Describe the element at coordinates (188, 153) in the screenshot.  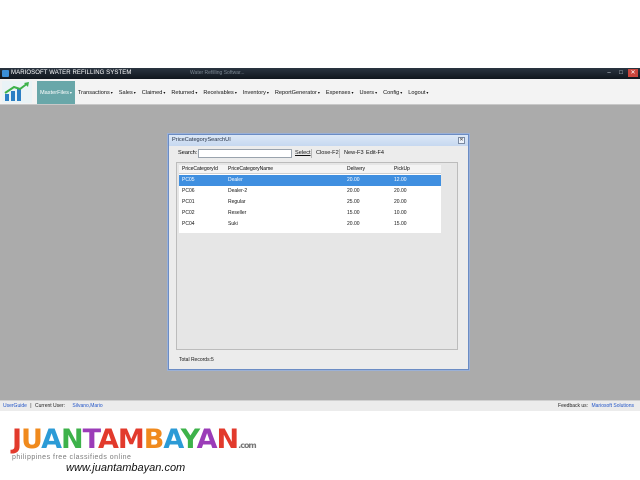
I see `search-label: Search:` at that location.